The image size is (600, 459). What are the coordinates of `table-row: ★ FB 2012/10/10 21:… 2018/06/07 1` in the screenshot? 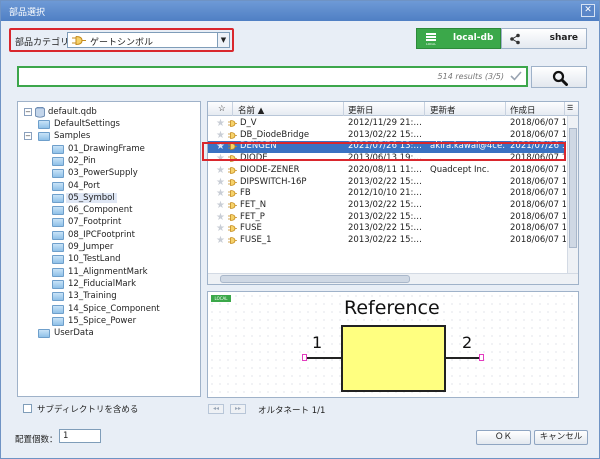 It's located at (387, 194).